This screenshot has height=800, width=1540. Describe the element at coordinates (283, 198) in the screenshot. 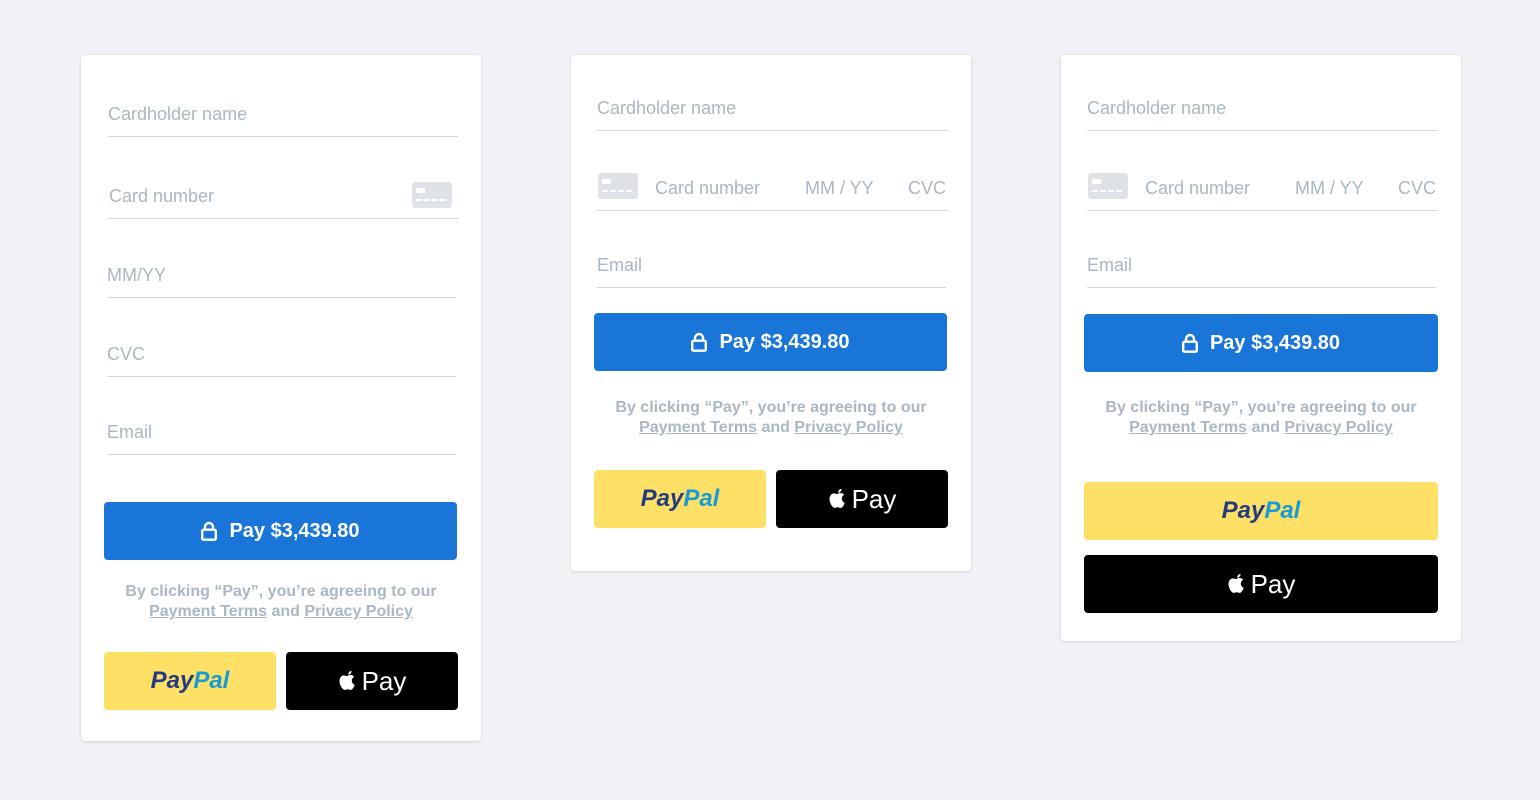

I see `card-number-field: Card number` at that location.